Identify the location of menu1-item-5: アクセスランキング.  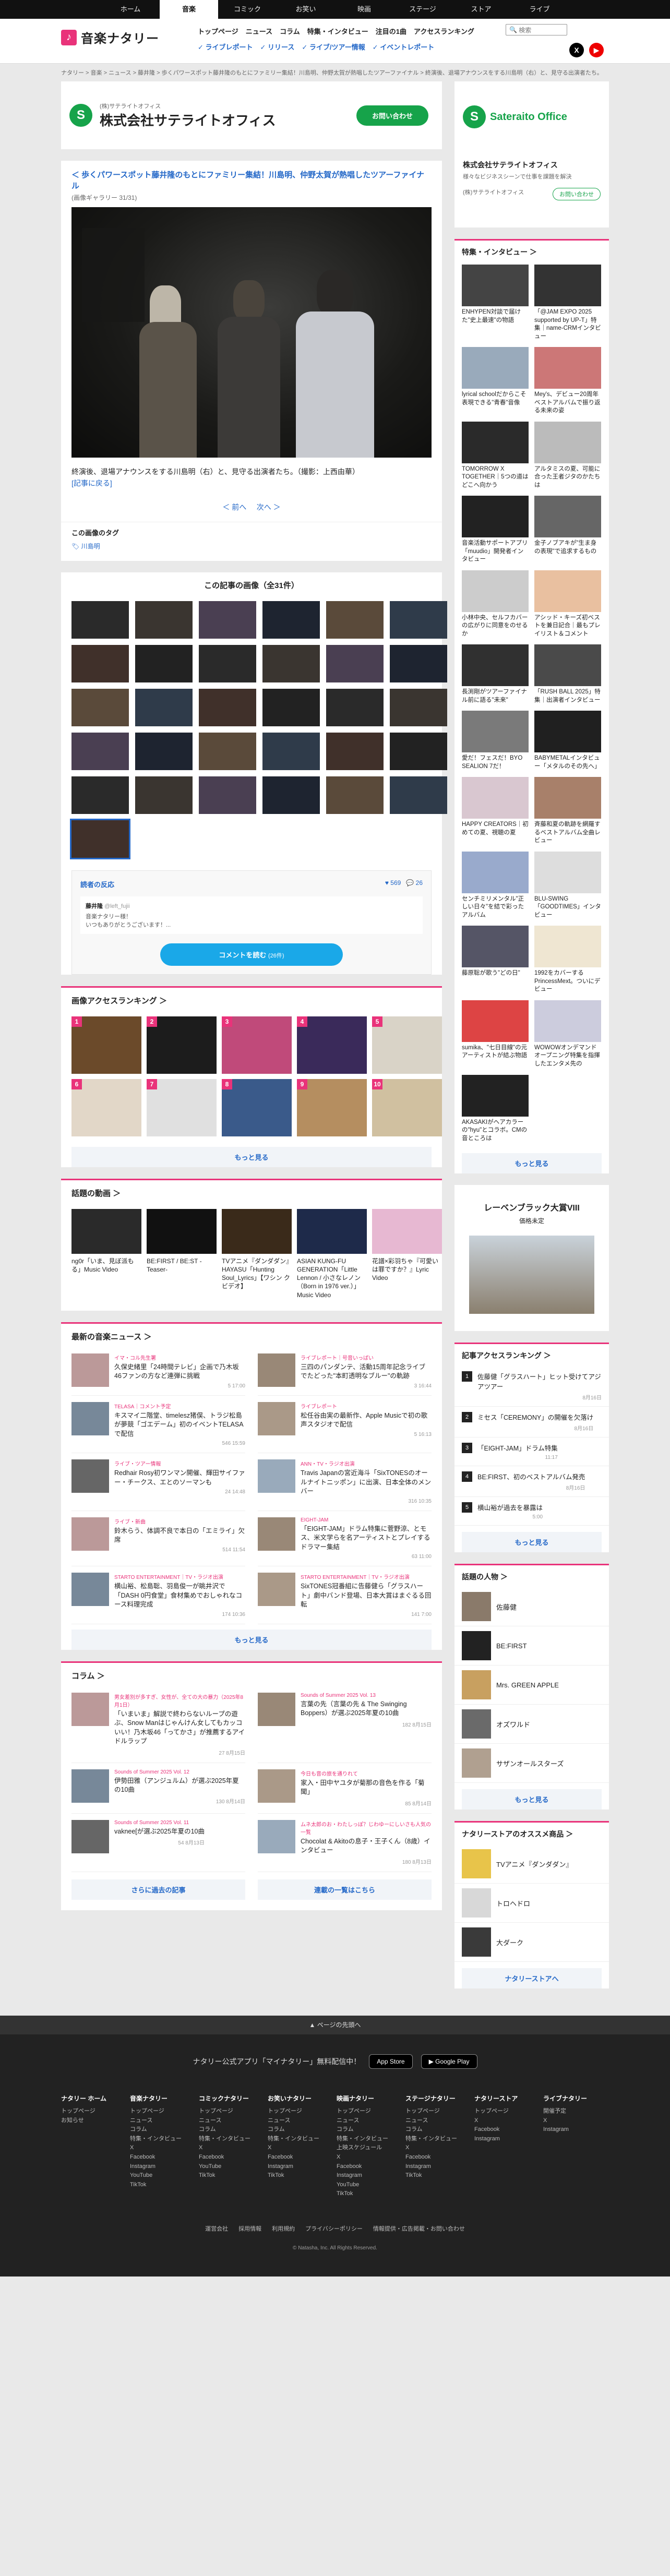
(444, 31).